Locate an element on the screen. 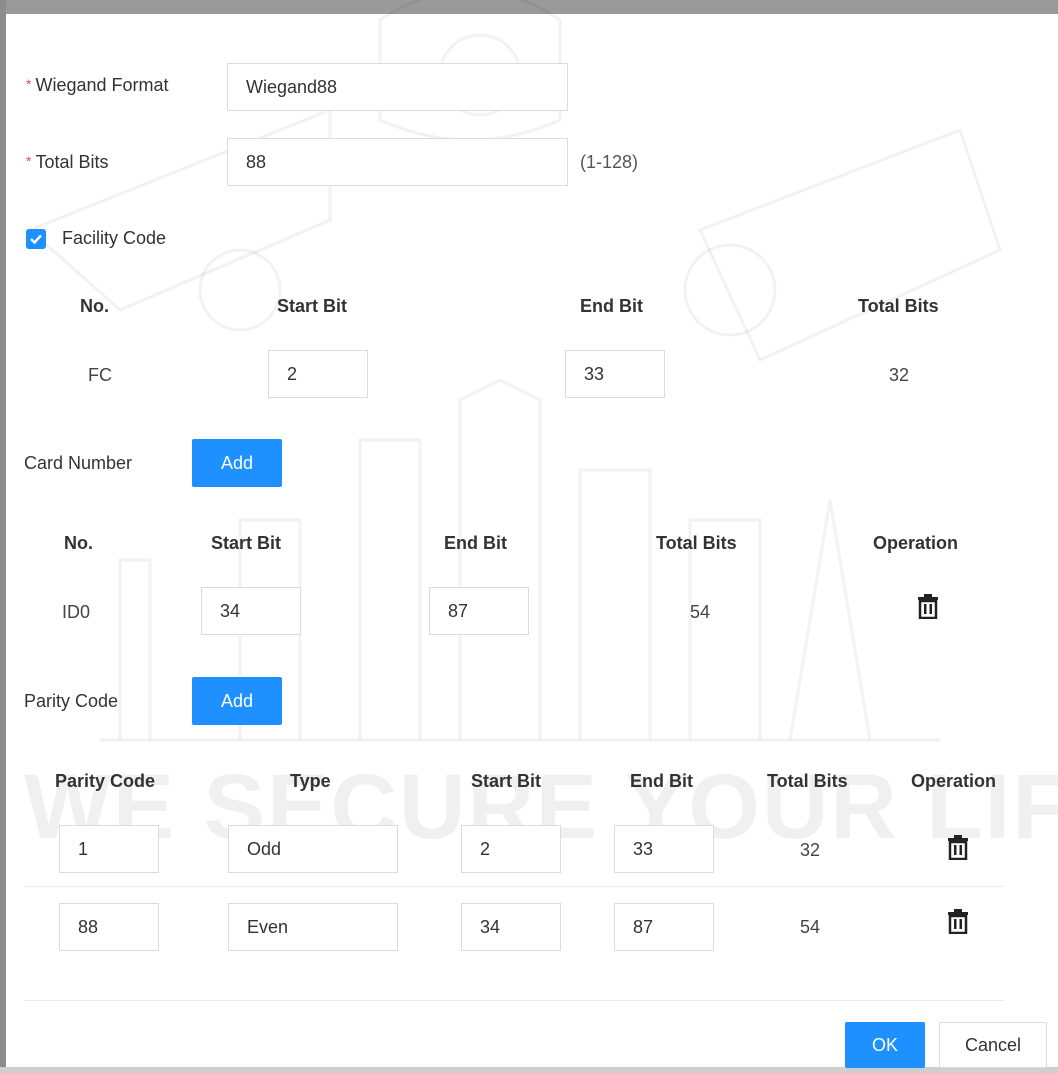 The width and height of the screenshot is (1058, 1073). parity-code-label: Parity Code is located at coordinates (71, 701).